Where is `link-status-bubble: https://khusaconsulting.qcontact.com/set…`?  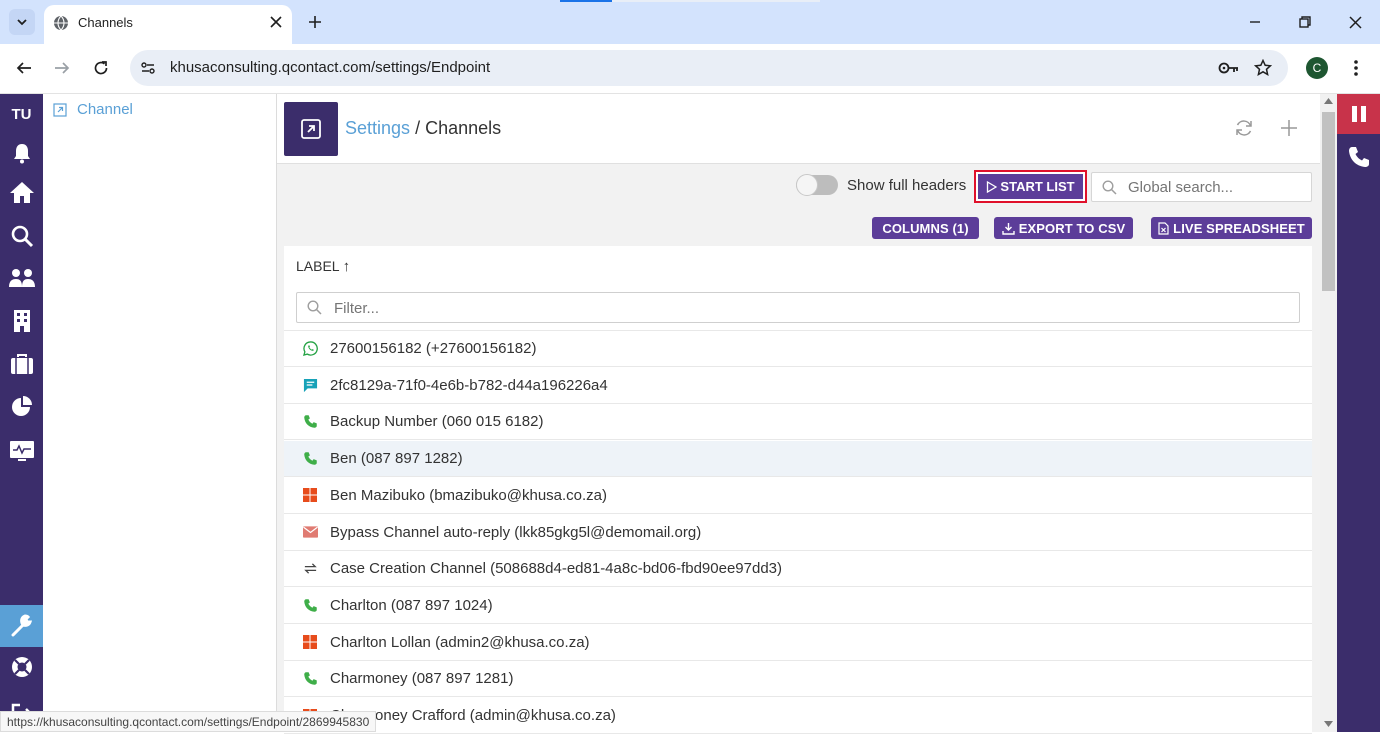 link-status-bubble: https://khusaconsulting.qcontact.com/set… is located at coordinates (188, 721).